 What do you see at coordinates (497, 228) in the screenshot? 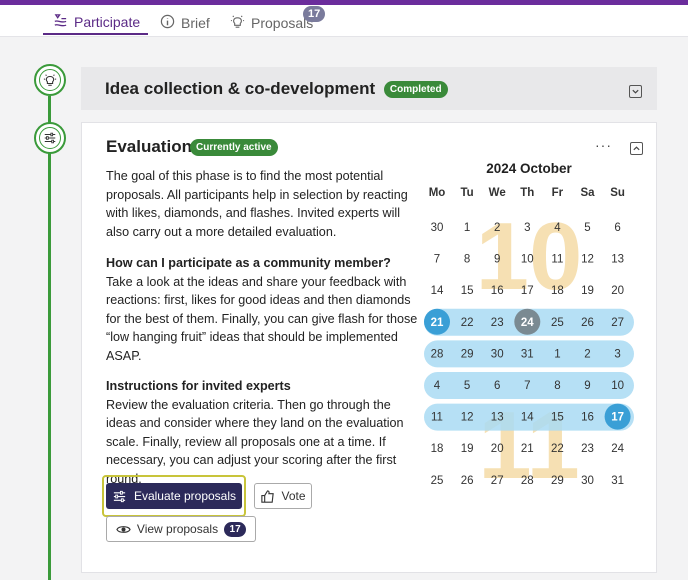
I see `calendar-day: 2` at bounding box center [497, 228].